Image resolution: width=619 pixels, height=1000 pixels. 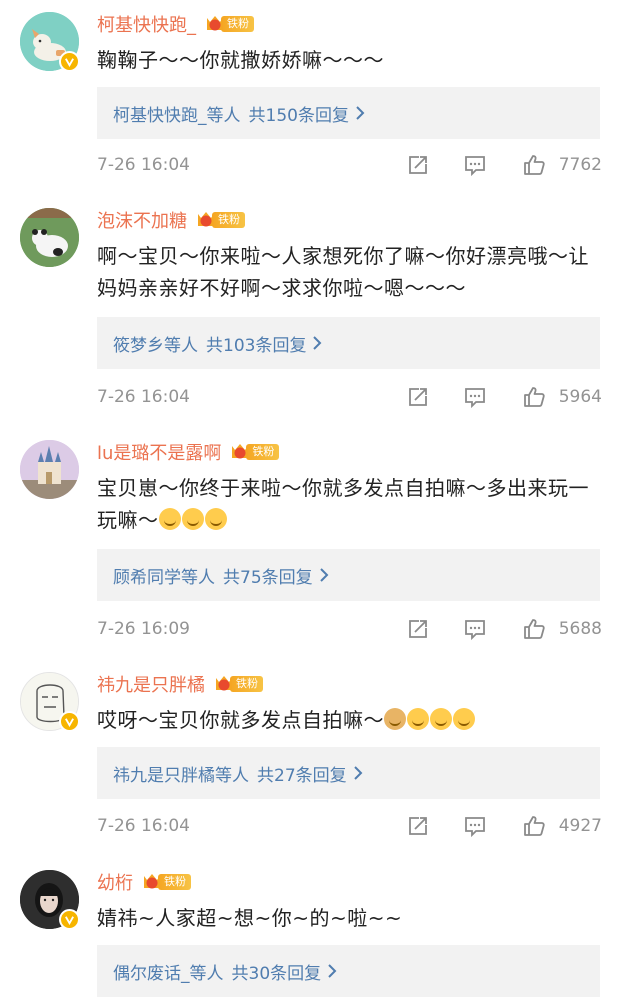 I want to click on castle-icon, so click(x=49, y=469).